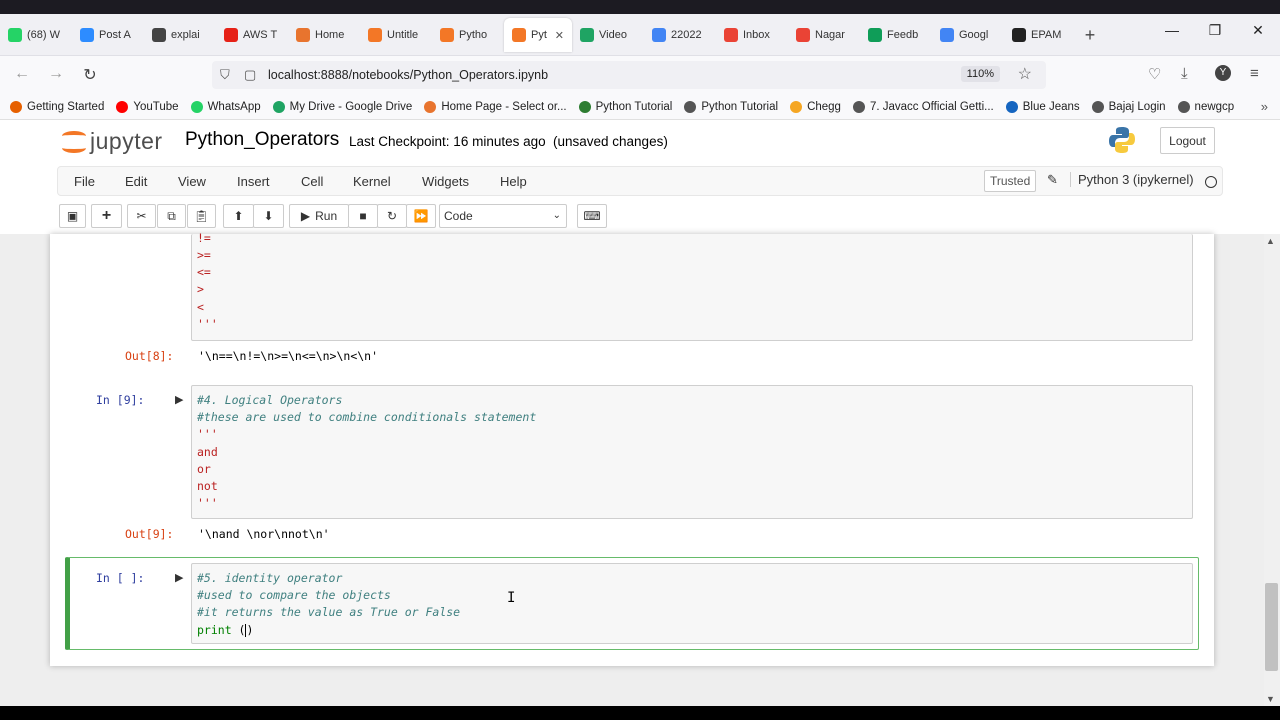 The height and width of the screenshot is (720, 1280). Describe the element at coordinates (468, 35) in the screenshot. I see `browser-tab: Pytho` at that location.